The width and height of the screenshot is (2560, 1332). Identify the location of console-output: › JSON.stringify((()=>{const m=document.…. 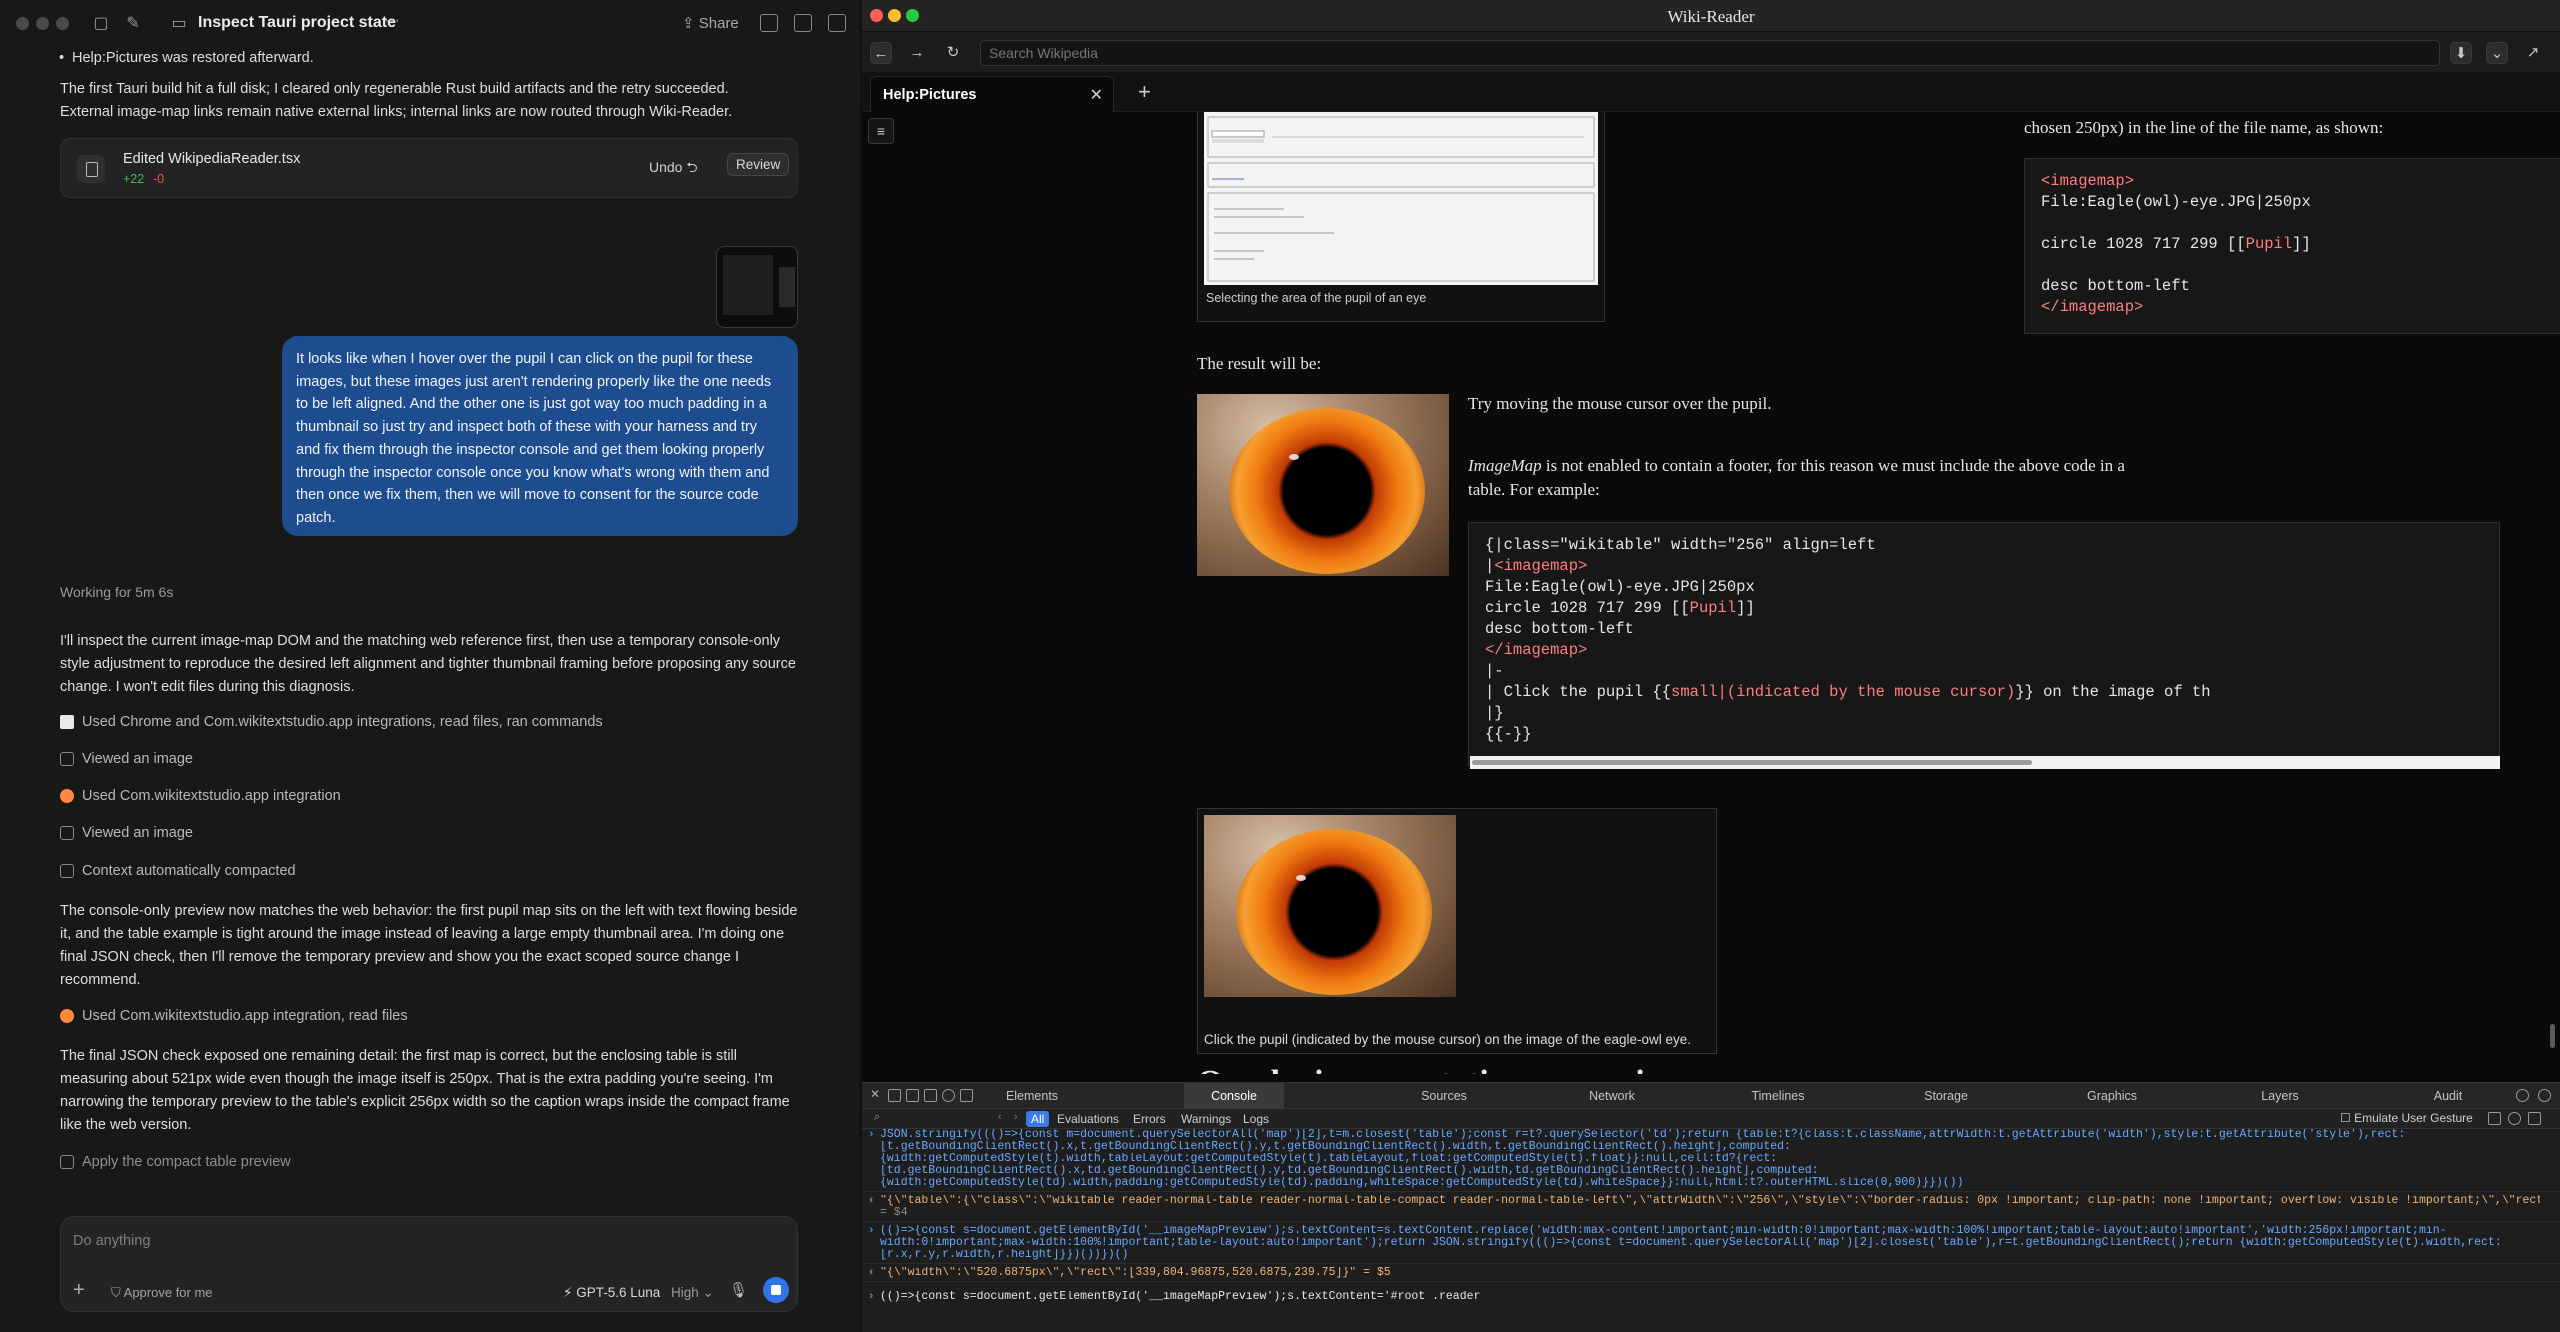
(1711, 1230).